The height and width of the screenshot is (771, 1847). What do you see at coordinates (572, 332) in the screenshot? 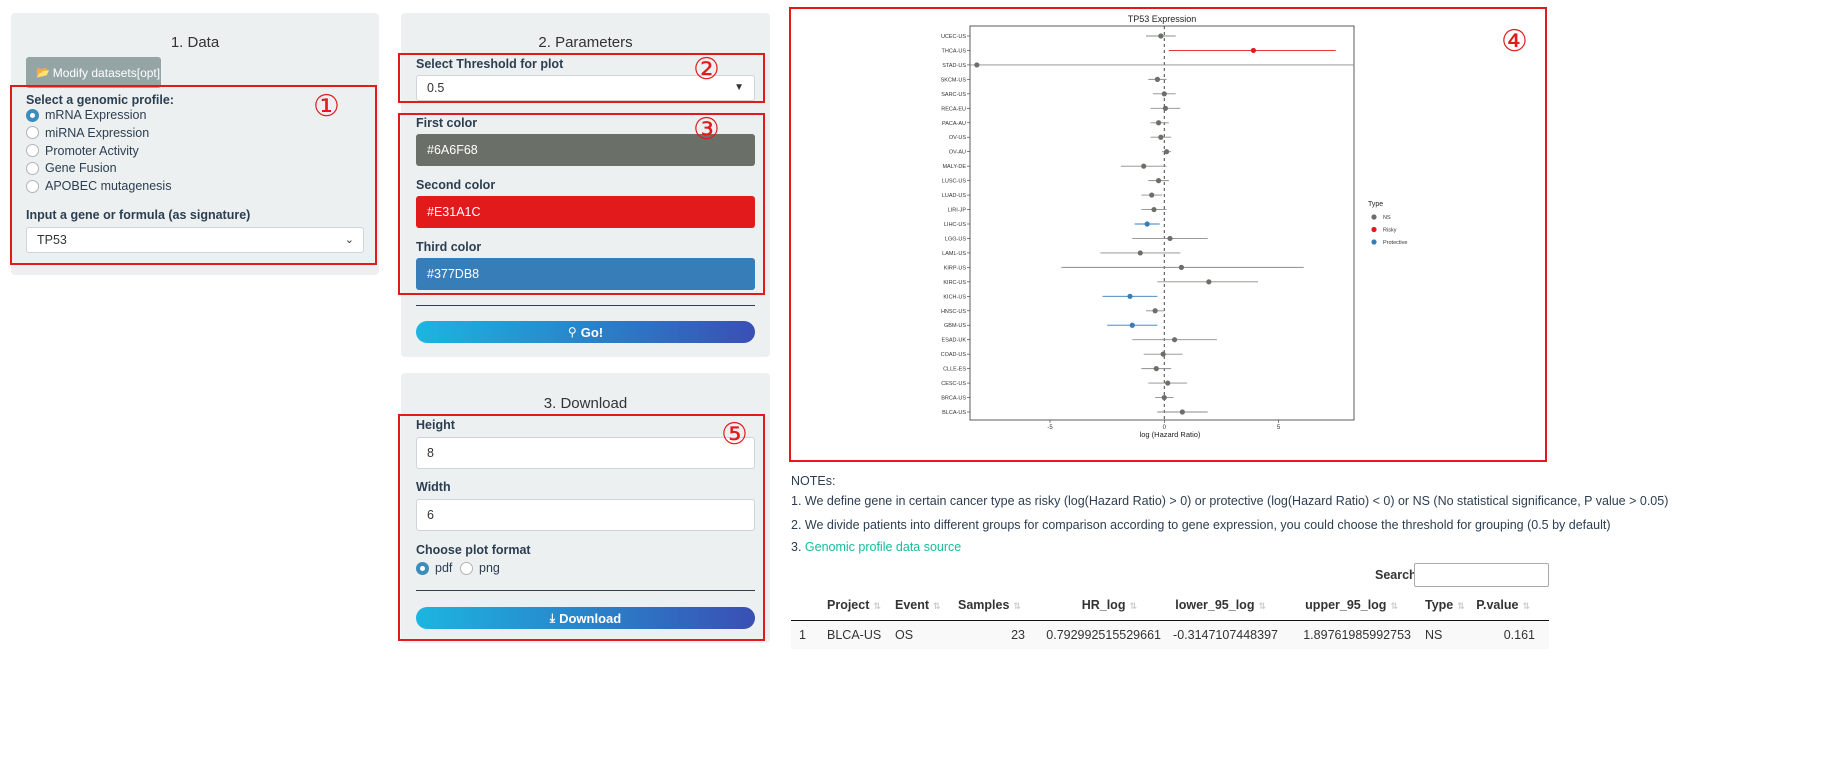
I see `search-icon: ⚲` at bounding box center [572, 332].